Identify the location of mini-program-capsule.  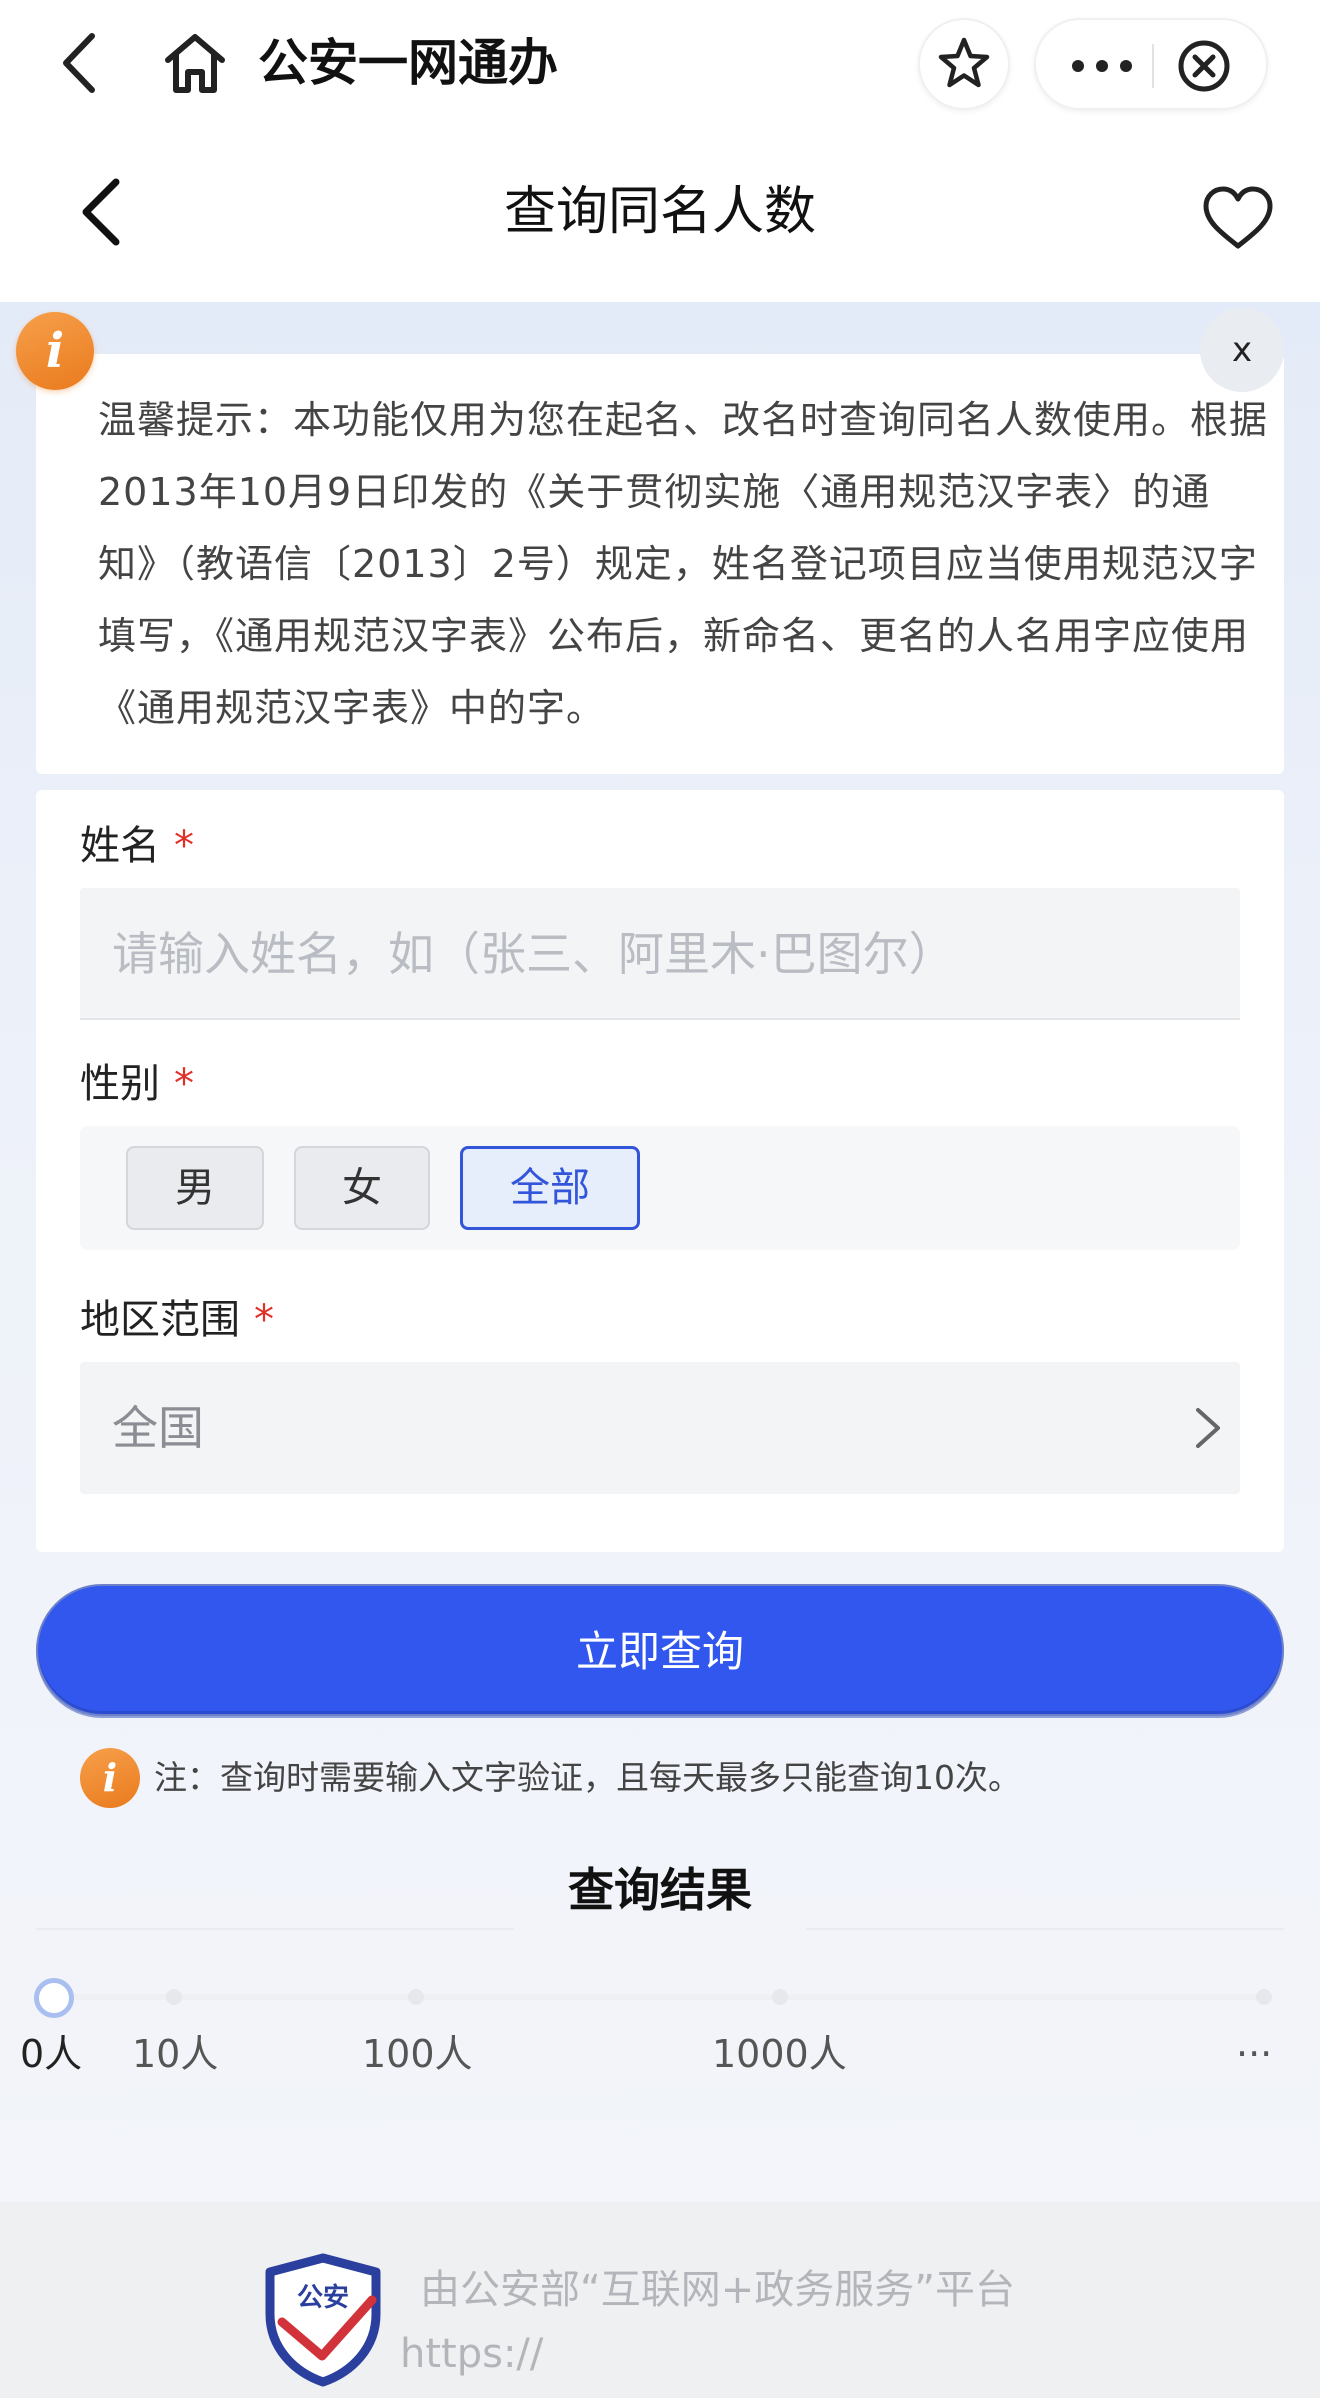
(1151, 64).